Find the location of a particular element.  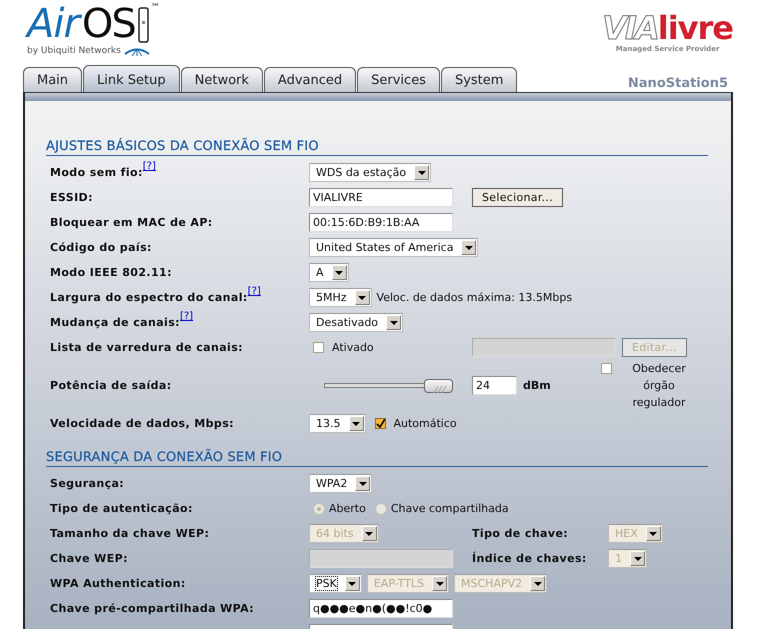

field-label: Tipo de autenticação: is located at coordinates (121, 508).